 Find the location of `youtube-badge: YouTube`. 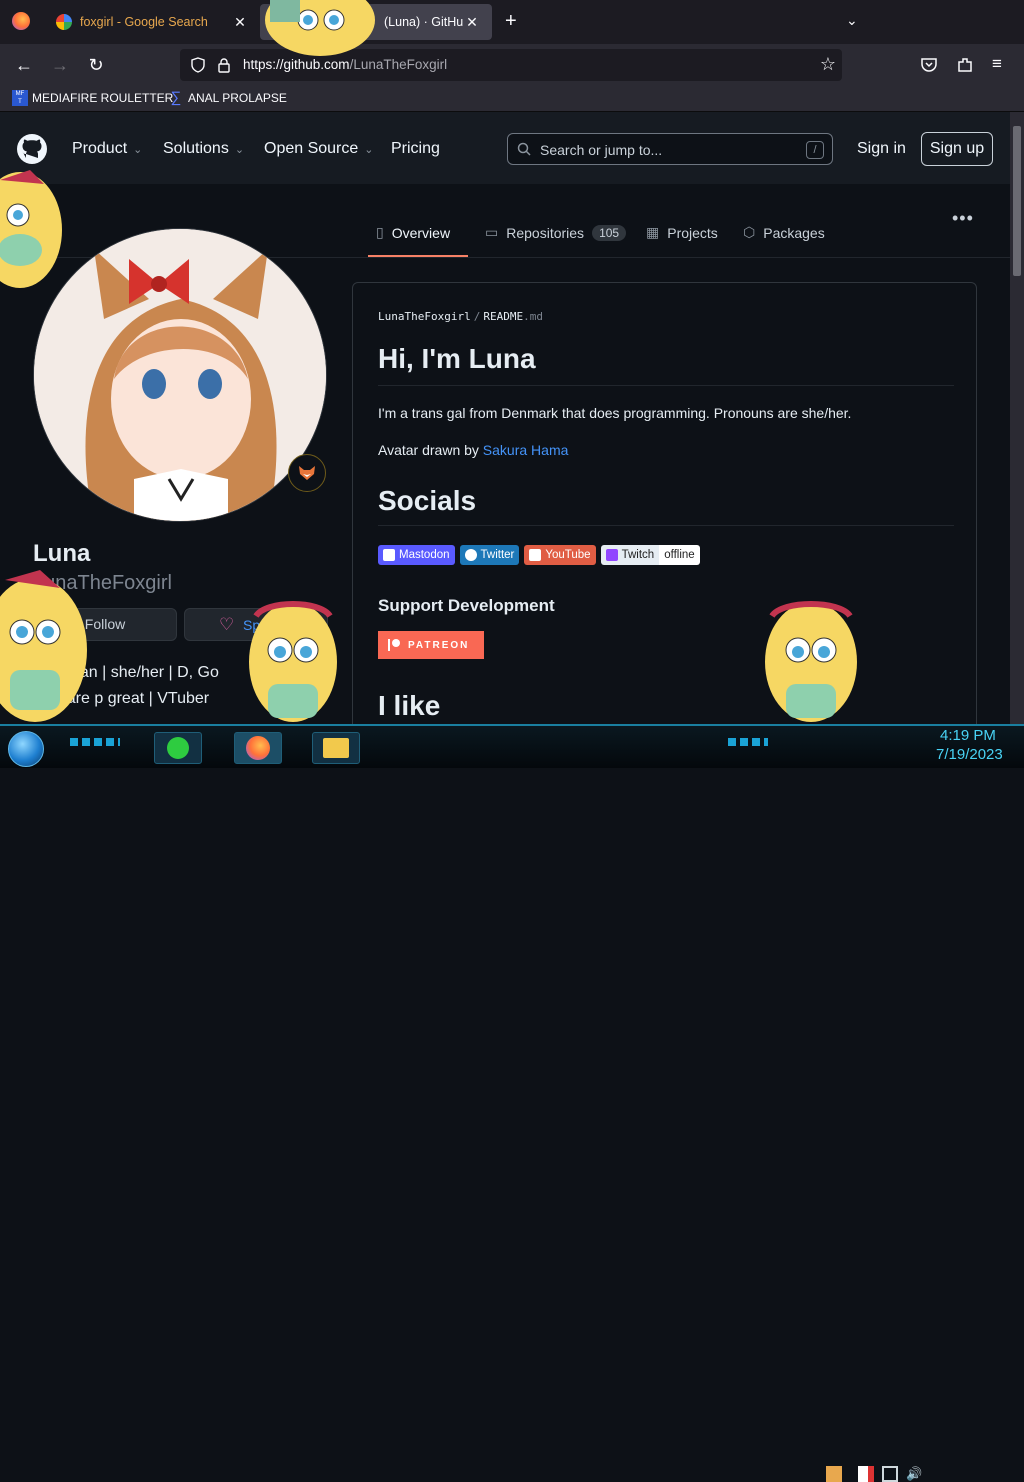

youtube-badge: YouTube is located at coordinates (560, 555).